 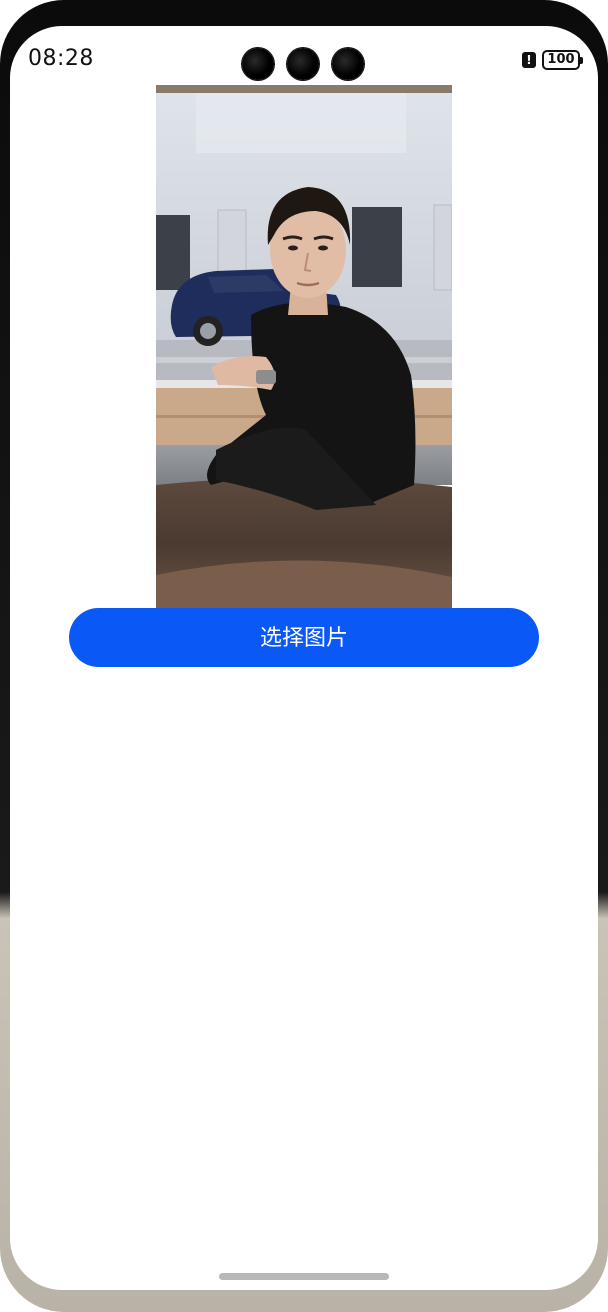 I want to click on camera-cutout, so click(x=304, y=65).